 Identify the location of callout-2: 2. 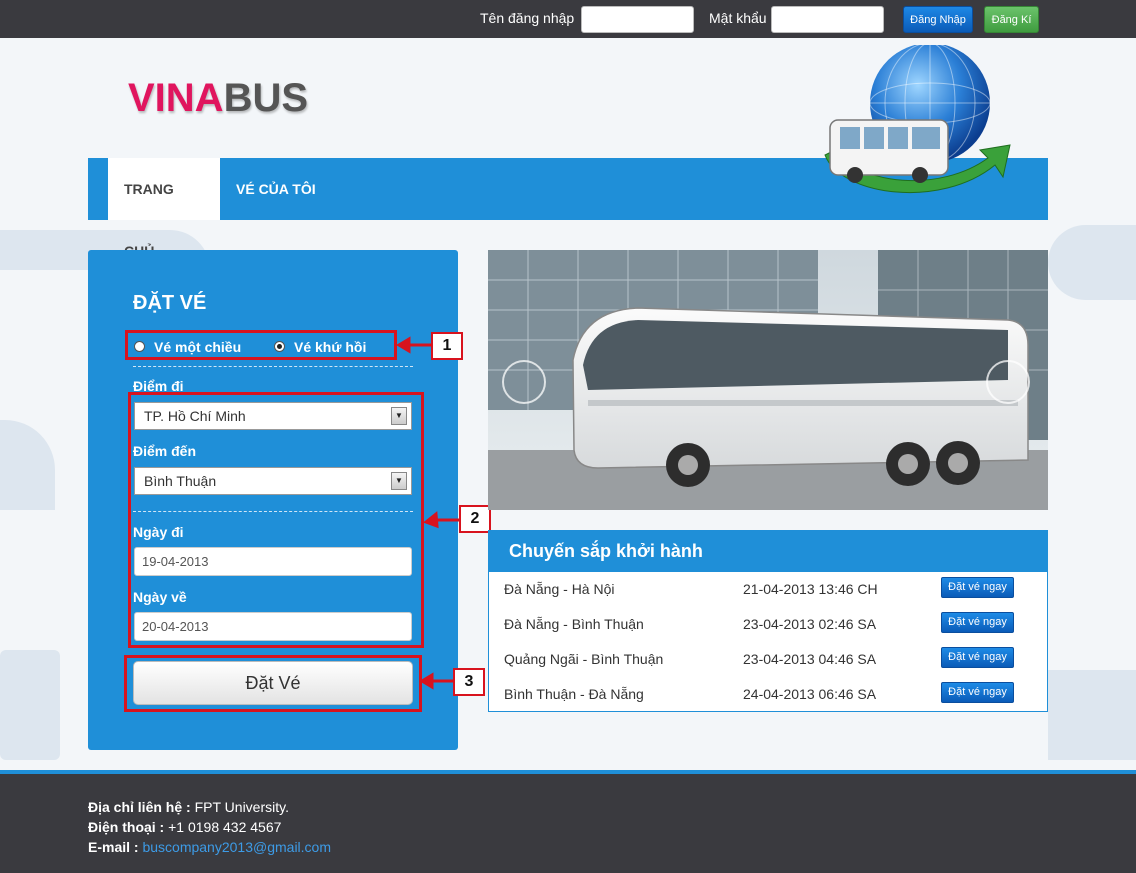
(475, 519).